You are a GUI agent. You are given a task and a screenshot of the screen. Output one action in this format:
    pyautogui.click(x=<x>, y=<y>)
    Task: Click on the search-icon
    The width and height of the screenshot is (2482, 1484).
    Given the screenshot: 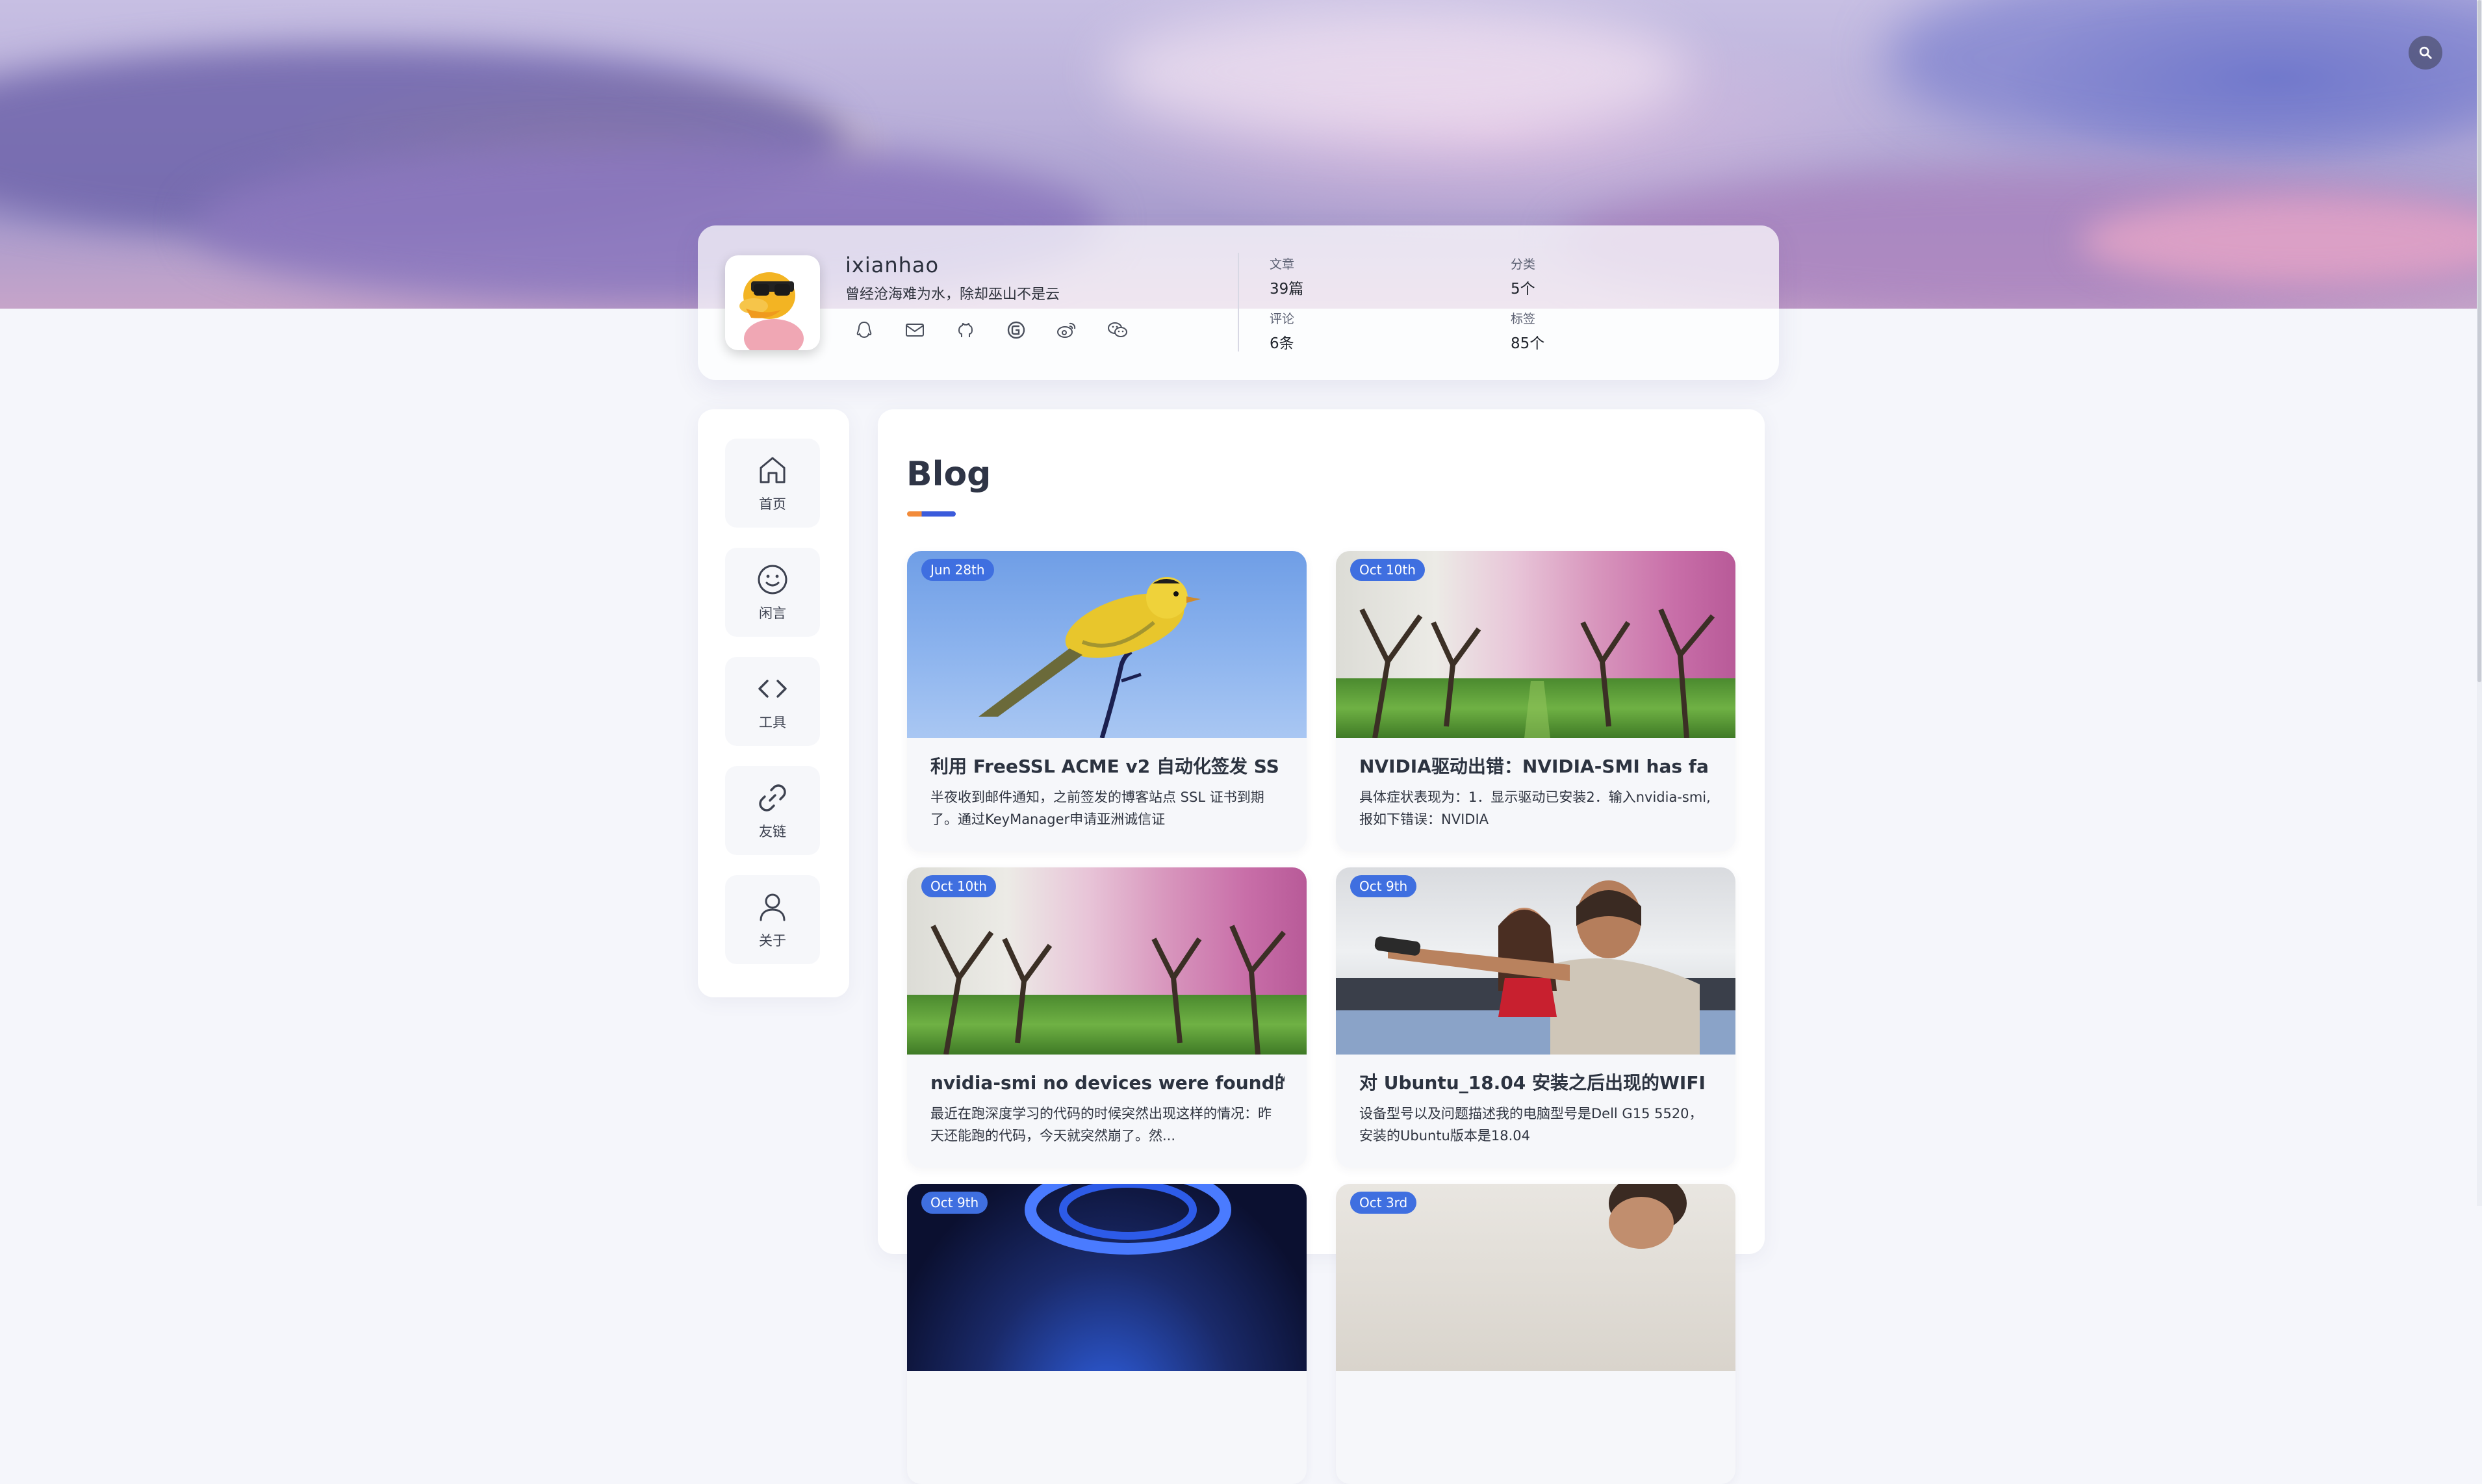 What is the action you would take?
    pyautogui.click(x=2425, y=53)
    